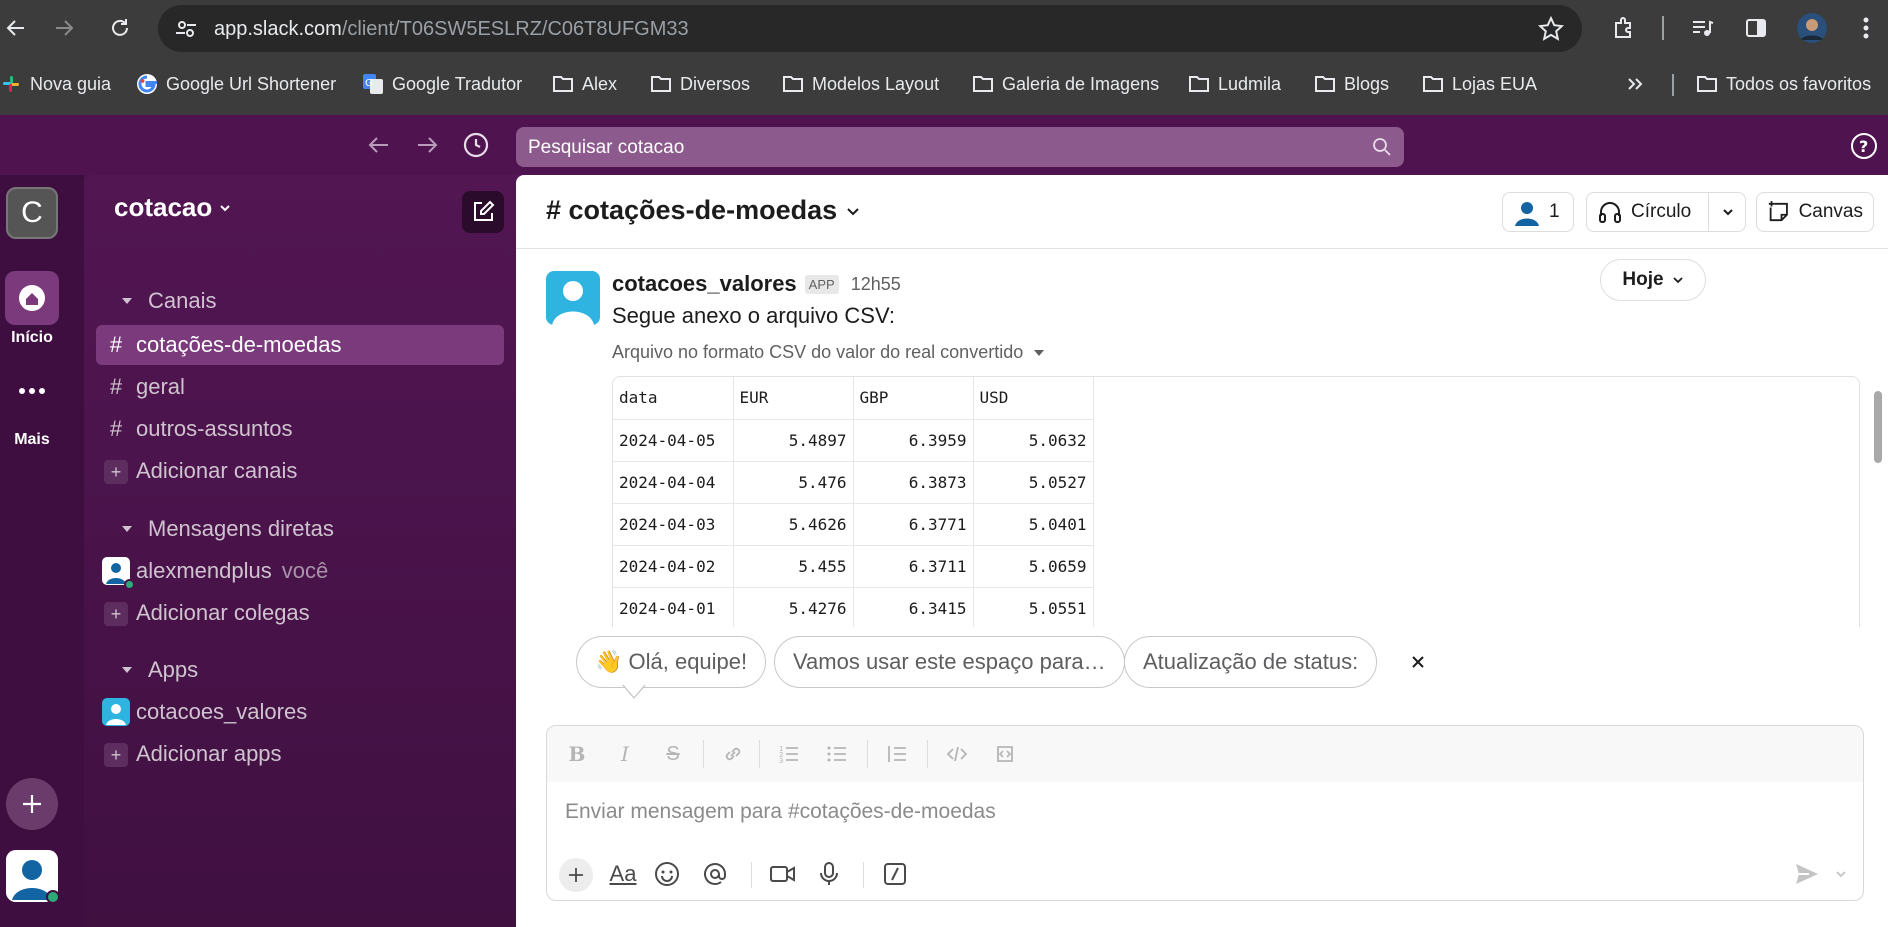 The height and width of the screenshot is (927, 1888). I want to click on dm-section-header: Mensagens diretas, so click(227, 529).